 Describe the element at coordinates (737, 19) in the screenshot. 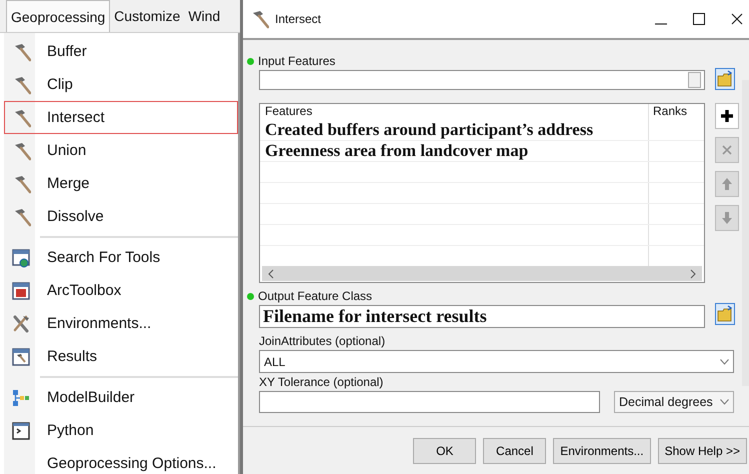

I see `close-icon` at that location.